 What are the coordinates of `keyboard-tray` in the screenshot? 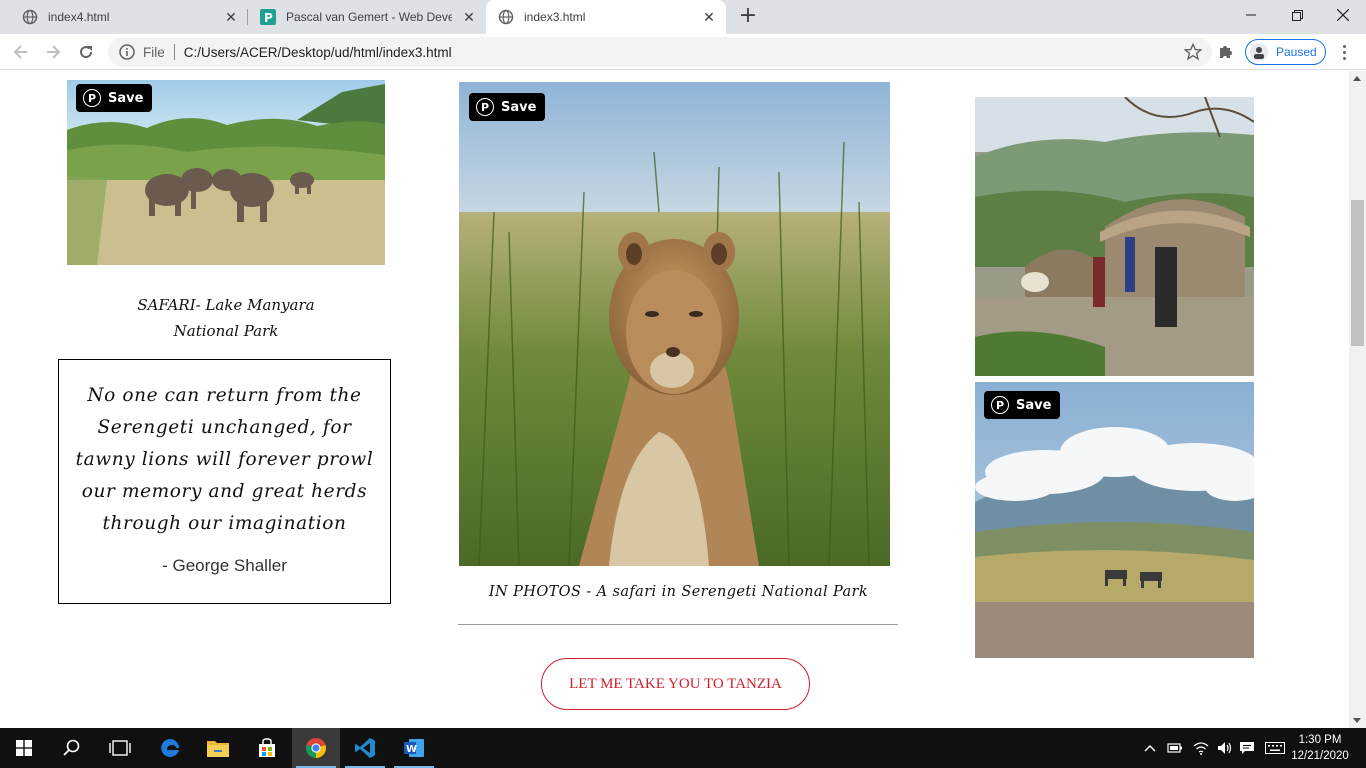 It's located at (1275, 748).